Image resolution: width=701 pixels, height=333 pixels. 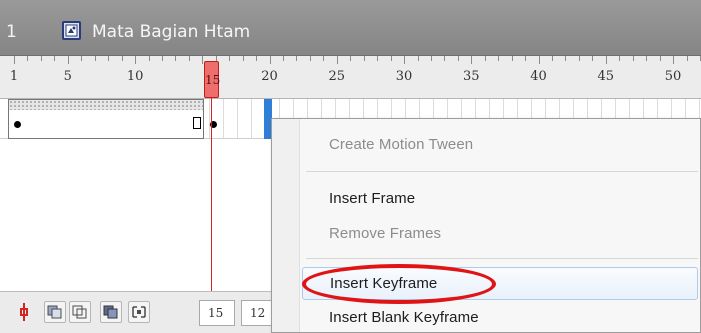 I want to click on menu-item-insert-frame: Insert Frame, so click(x=500, y=199).